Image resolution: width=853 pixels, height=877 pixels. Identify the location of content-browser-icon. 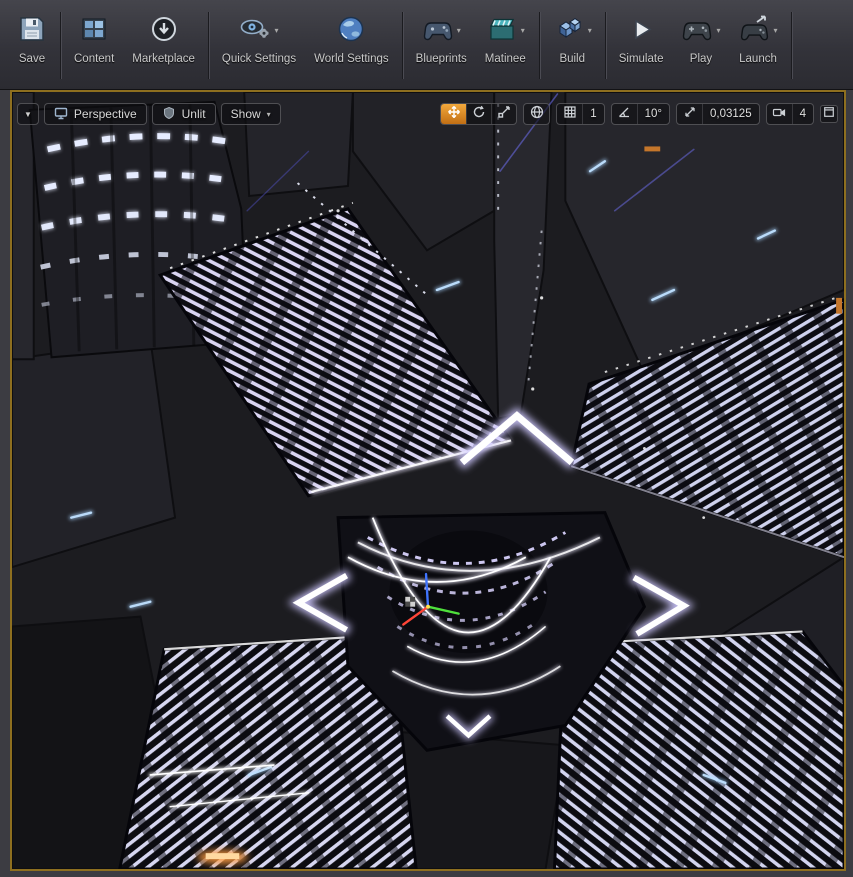
(94, 31).